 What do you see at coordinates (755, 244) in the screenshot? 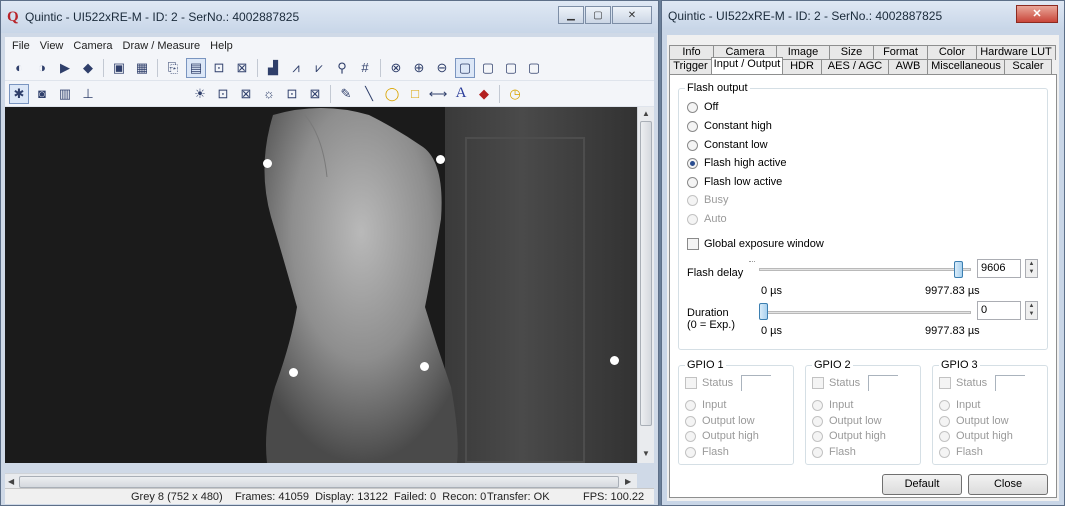
I see `global-exposure-checkbox: Global exposure window` at bounding box center [755, 244].